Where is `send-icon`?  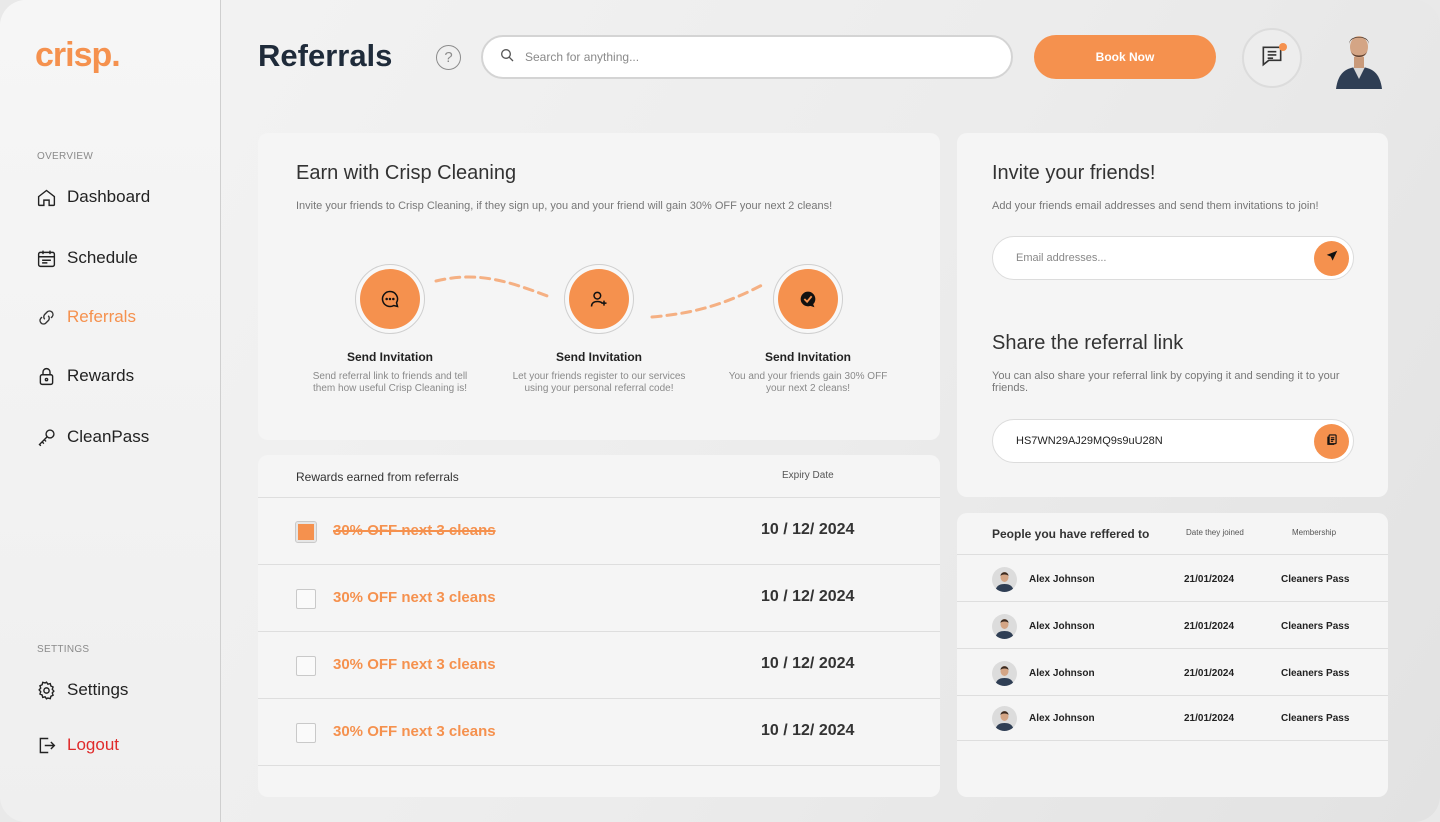 send-icon is located at coordinates (1332, 258).